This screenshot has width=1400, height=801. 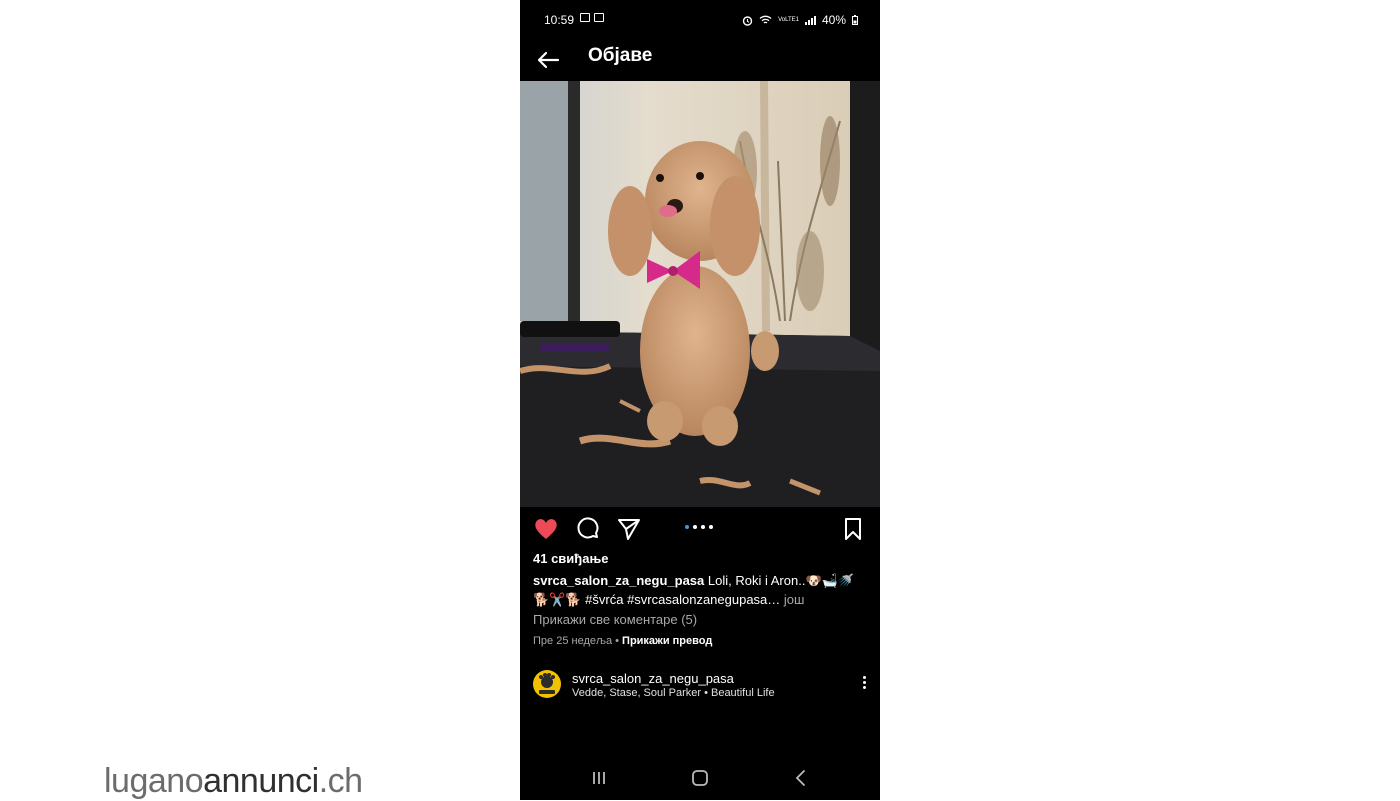 What do you see at coordinates (800, 20) in the screenshot?
I see `system-icons: VoLTE1 40%` at bounding box center [800, 20].